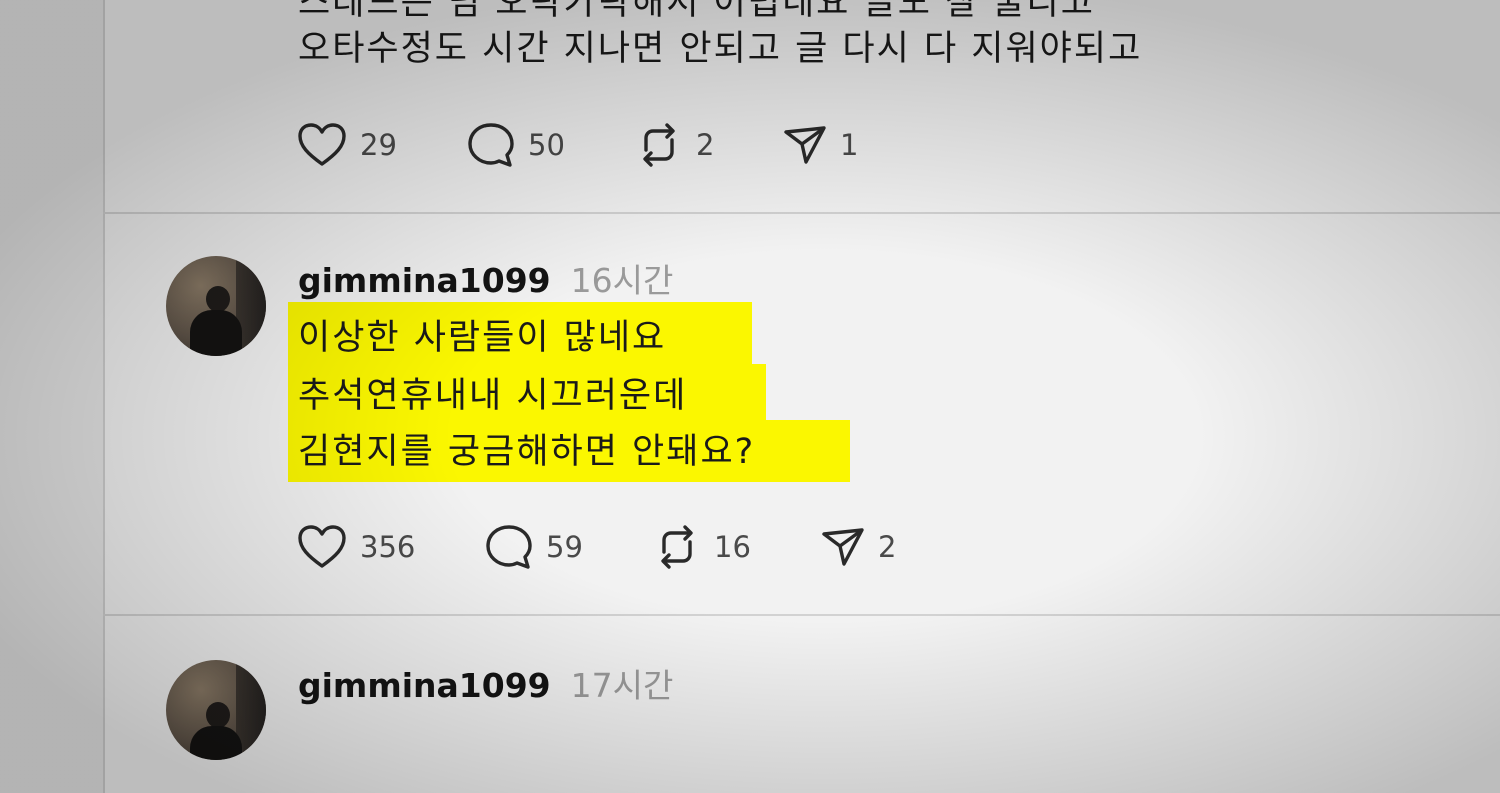  I want to click on share-count: 2, so click(887, 547).